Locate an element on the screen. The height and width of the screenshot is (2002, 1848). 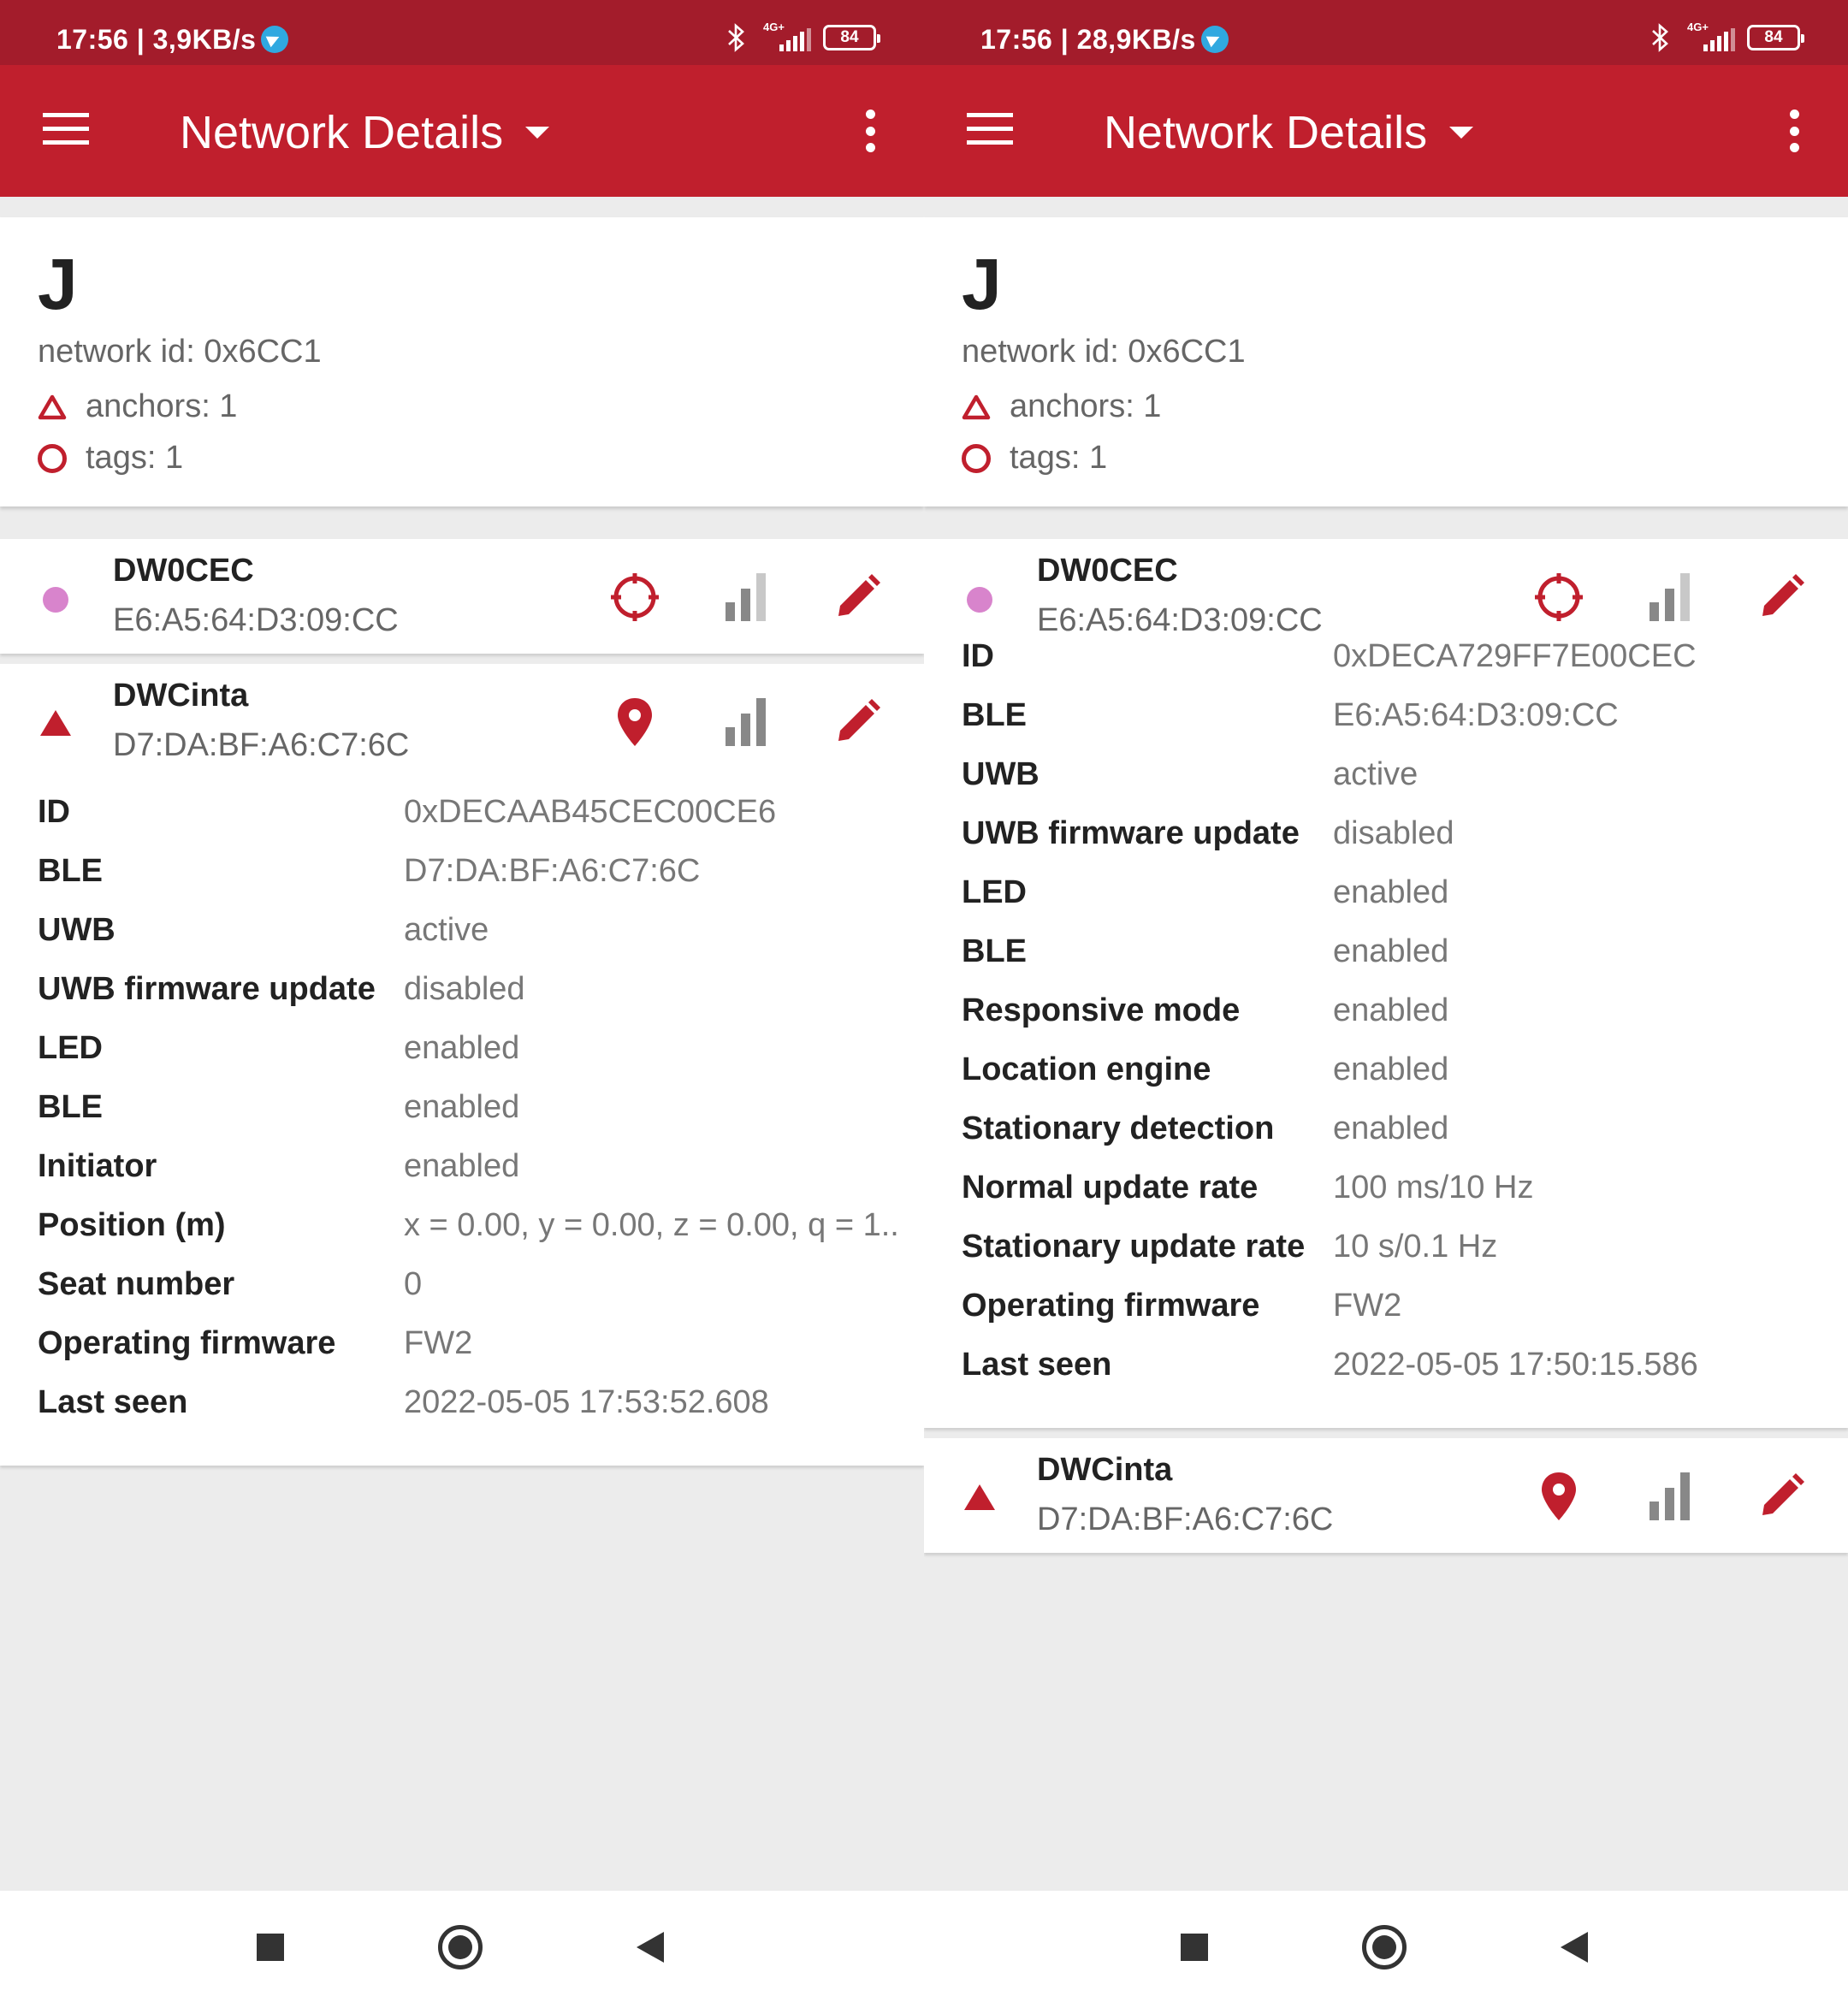
network-summary-card: J network id: 0x6CC1 anchors: 1 tags: 1 is located at coordinates (1386, 361).